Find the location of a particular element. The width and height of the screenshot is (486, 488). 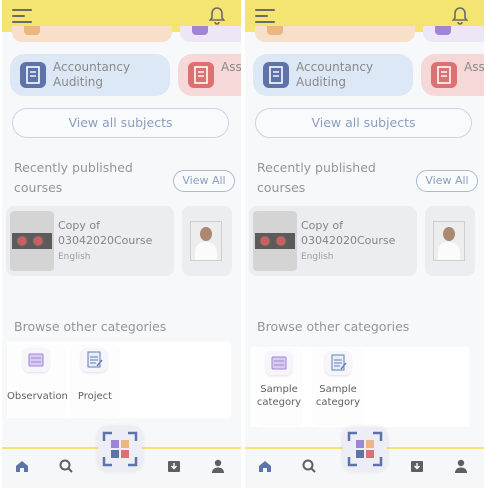

category-card-observation: Observation is located at coordinates (37, 381).